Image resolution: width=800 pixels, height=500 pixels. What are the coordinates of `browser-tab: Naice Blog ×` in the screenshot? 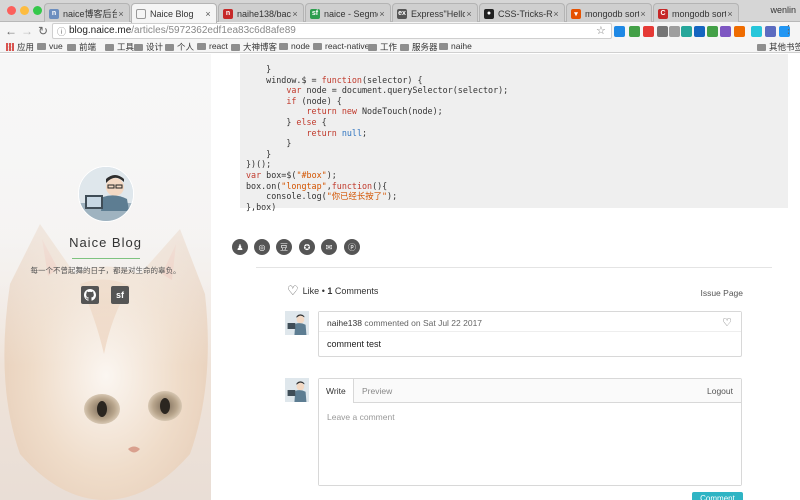 It's located at (174, 13).